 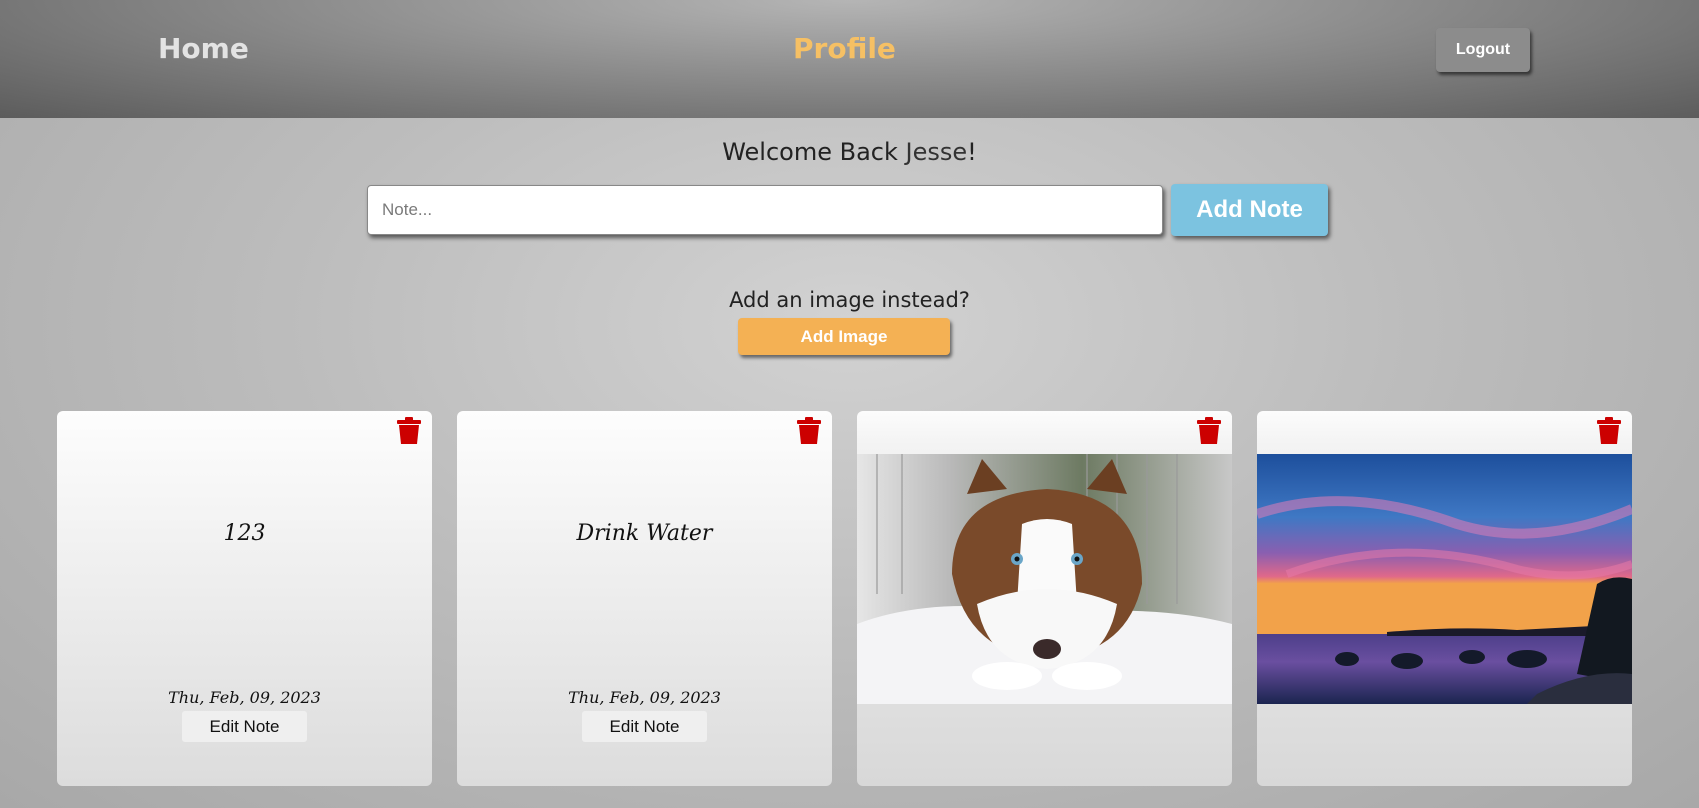 I want to click on add-image-prompt: Add an image instead?, so click(x=849, y=300).